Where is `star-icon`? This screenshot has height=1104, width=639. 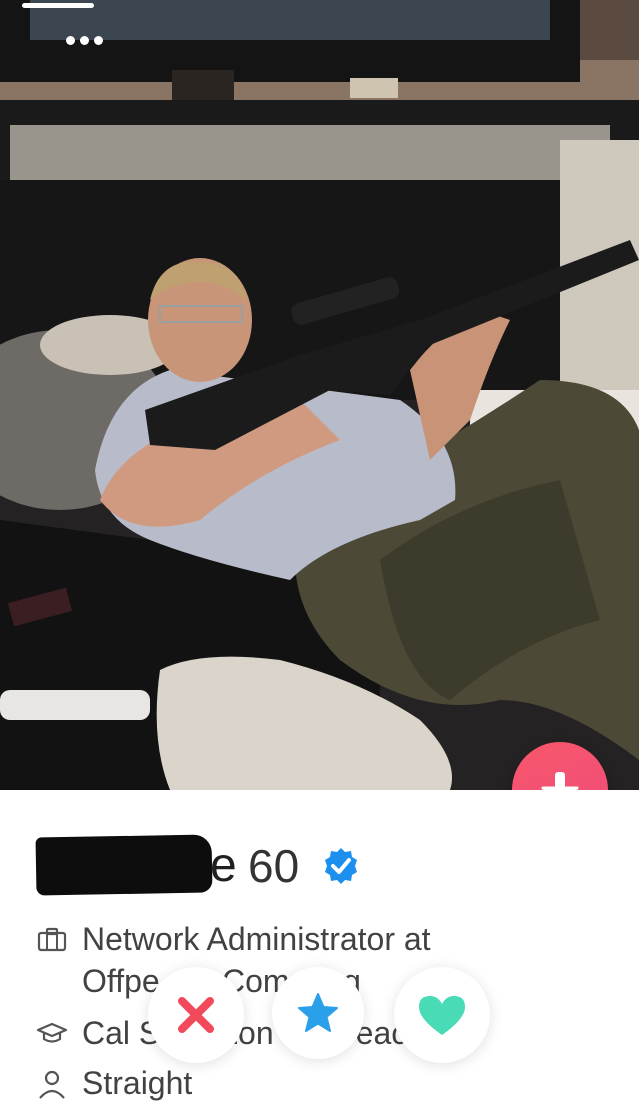
star-icon is located at coordinates (318, 1012).